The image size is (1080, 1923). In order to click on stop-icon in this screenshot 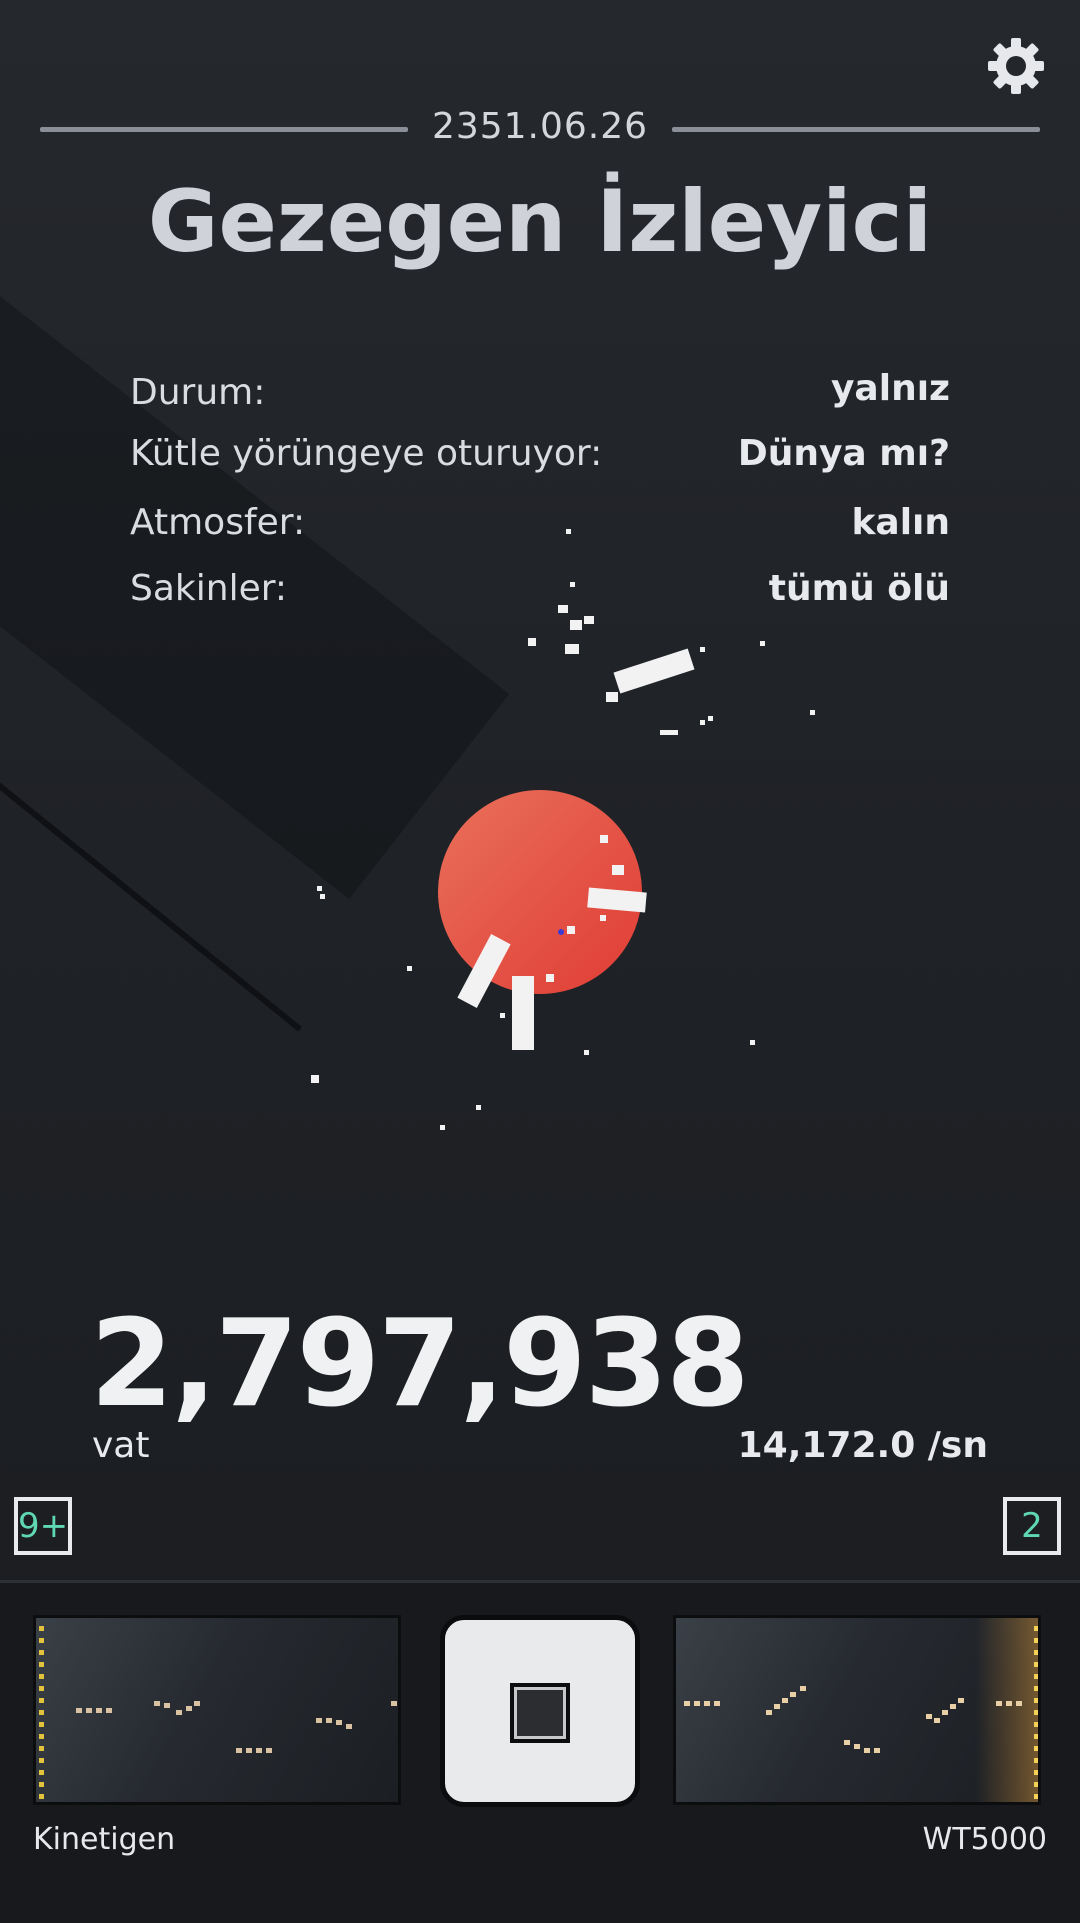, I will do `click(540, 1713)`.